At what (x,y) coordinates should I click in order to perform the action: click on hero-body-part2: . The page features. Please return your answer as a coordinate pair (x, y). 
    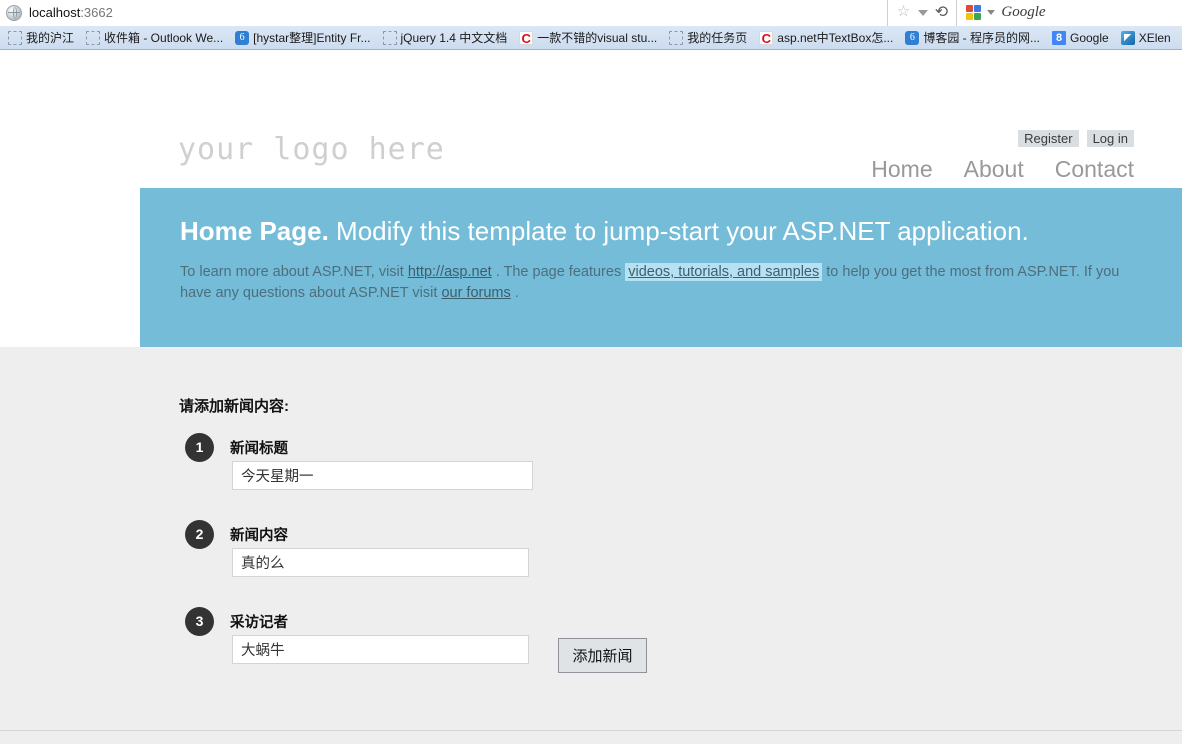
    Looking at the image, I should click on (558, 272).